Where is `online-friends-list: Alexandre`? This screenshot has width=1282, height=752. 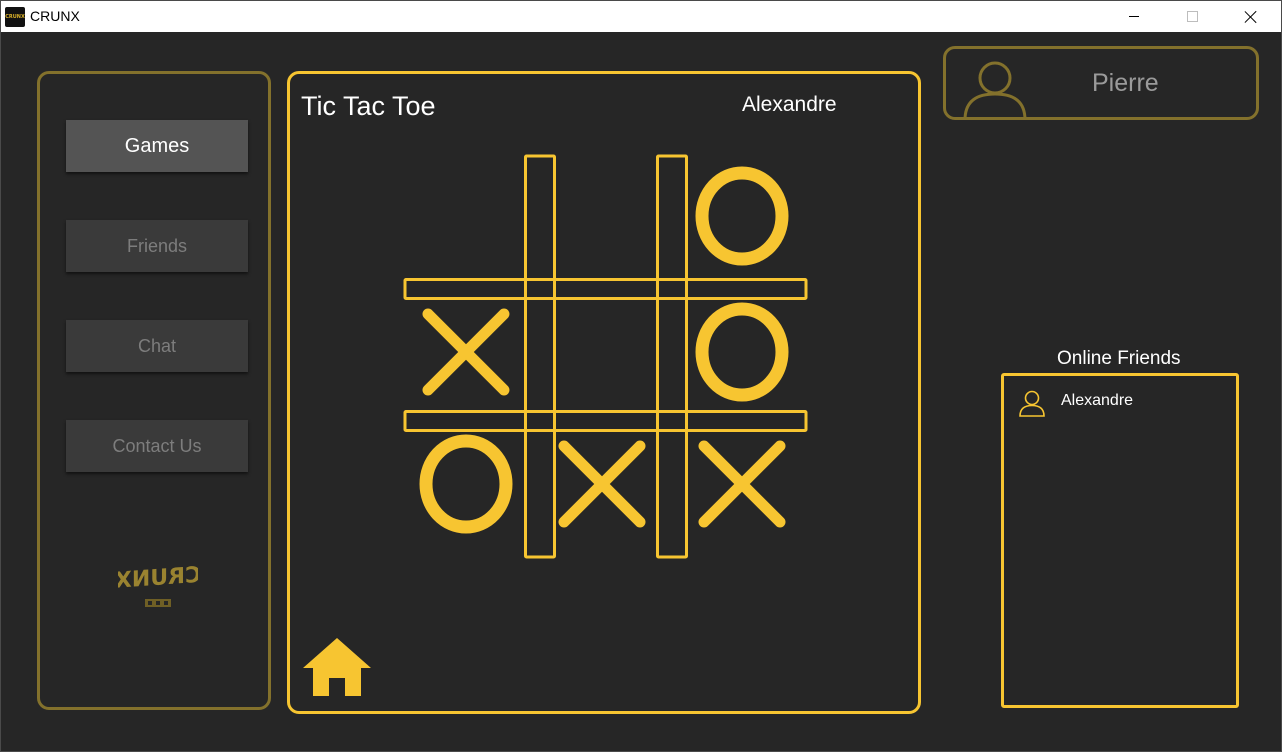 online-friends-list: Alexandre is located at coordinates (1120, 540).